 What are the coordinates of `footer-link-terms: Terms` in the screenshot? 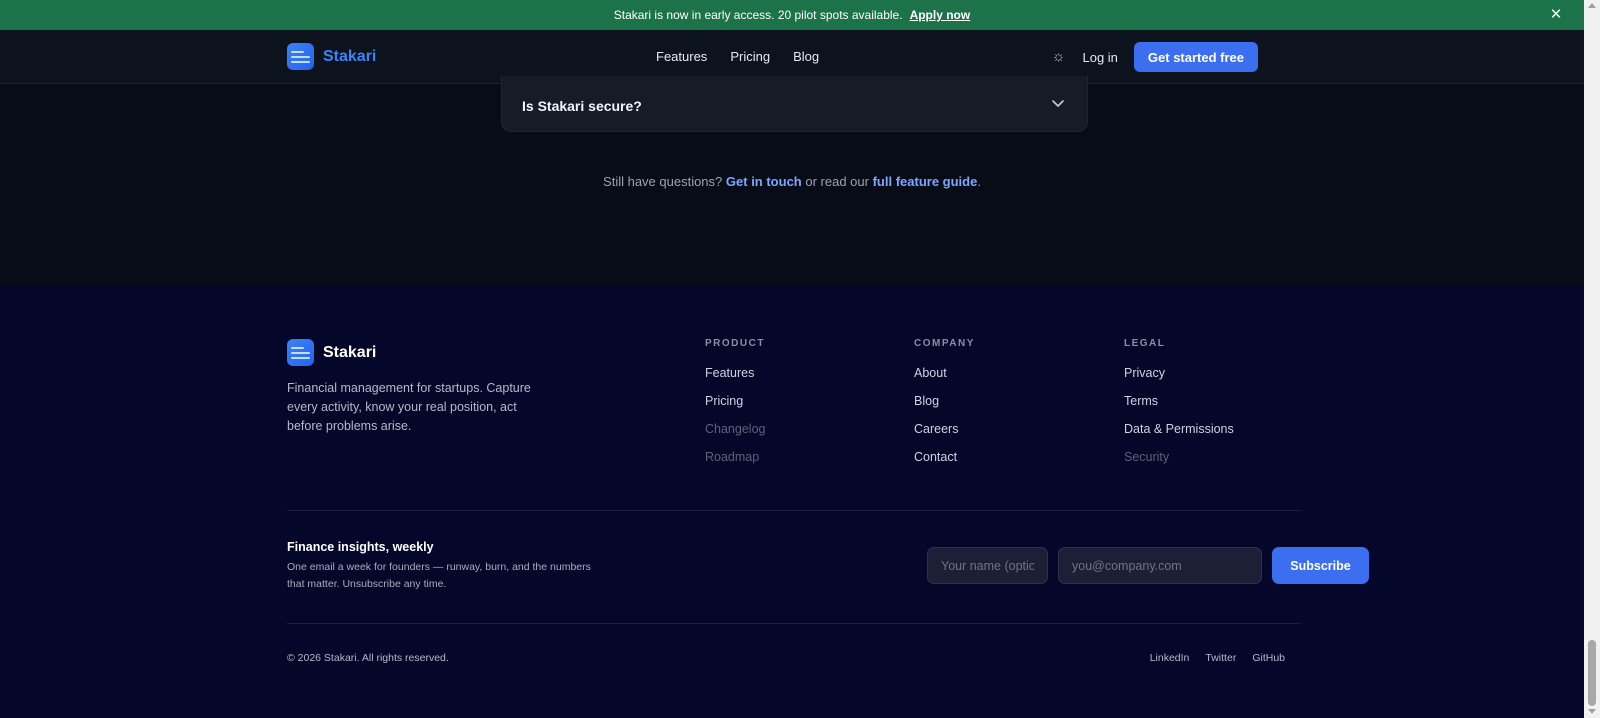 It's located at (1179, 401).